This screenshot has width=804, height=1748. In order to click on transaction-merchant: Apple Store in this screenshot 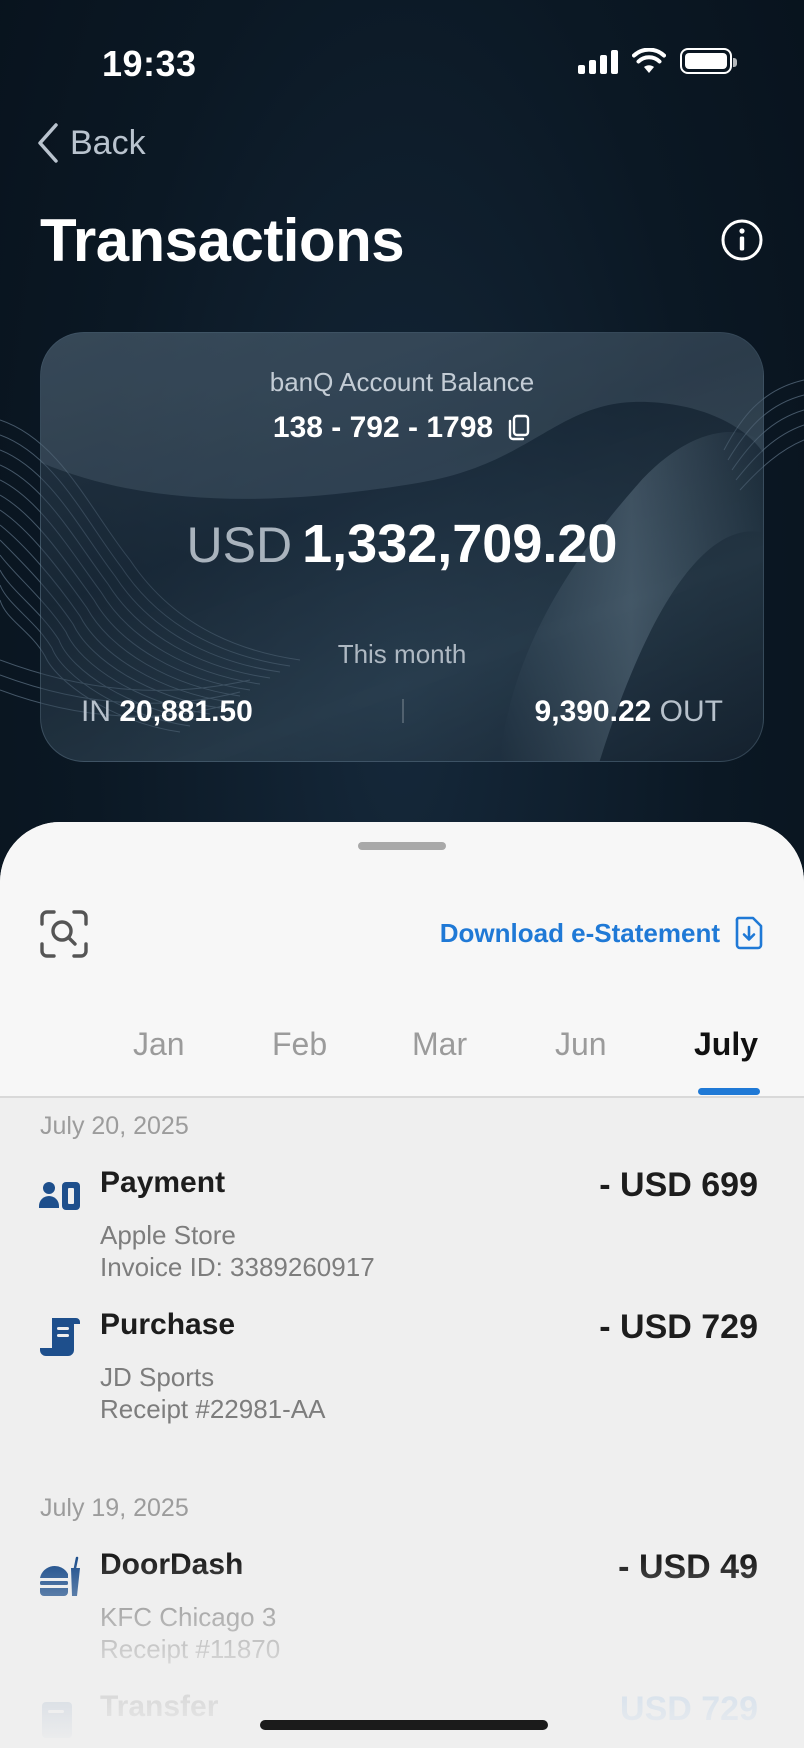, I will do `click(168, 1235)`.